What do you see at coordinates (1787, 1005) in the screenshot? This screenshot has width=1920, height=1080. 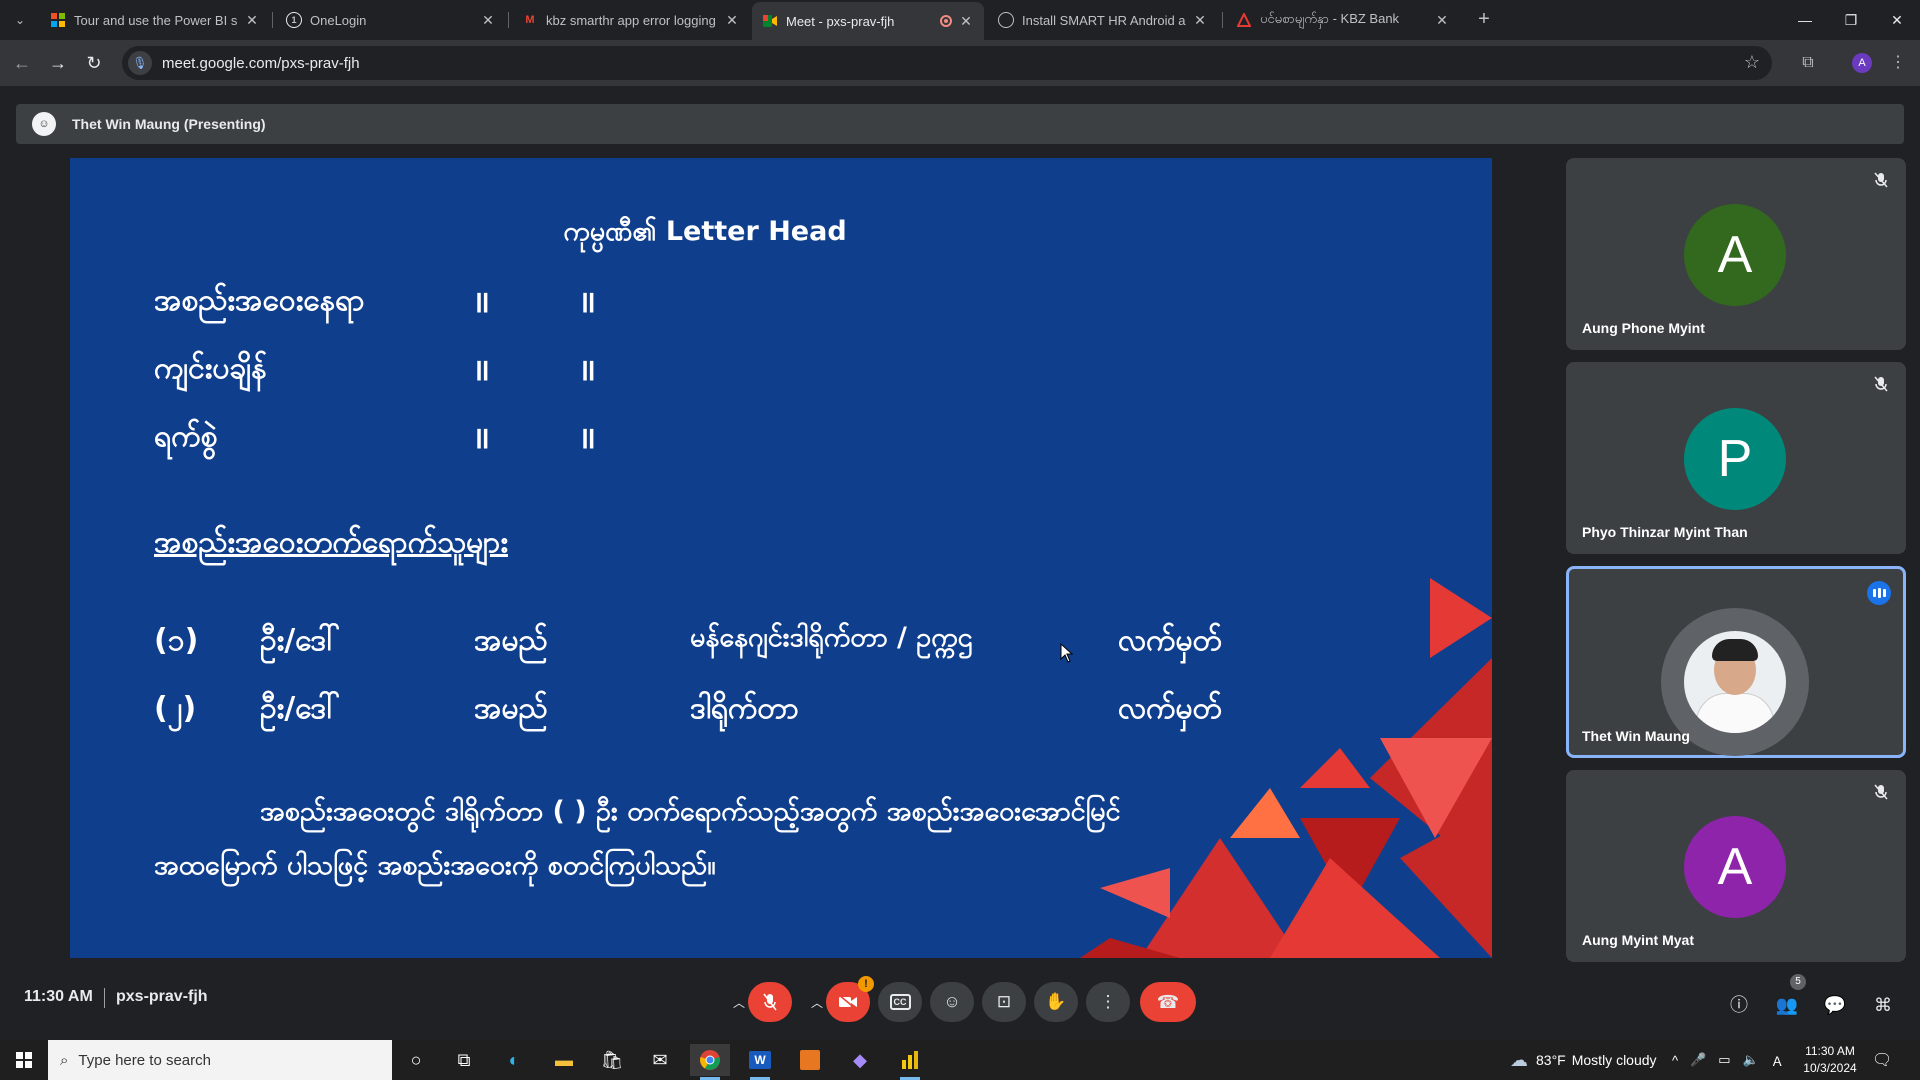 I see `people-icon: 👥` at bounding box center [1787, 1005].